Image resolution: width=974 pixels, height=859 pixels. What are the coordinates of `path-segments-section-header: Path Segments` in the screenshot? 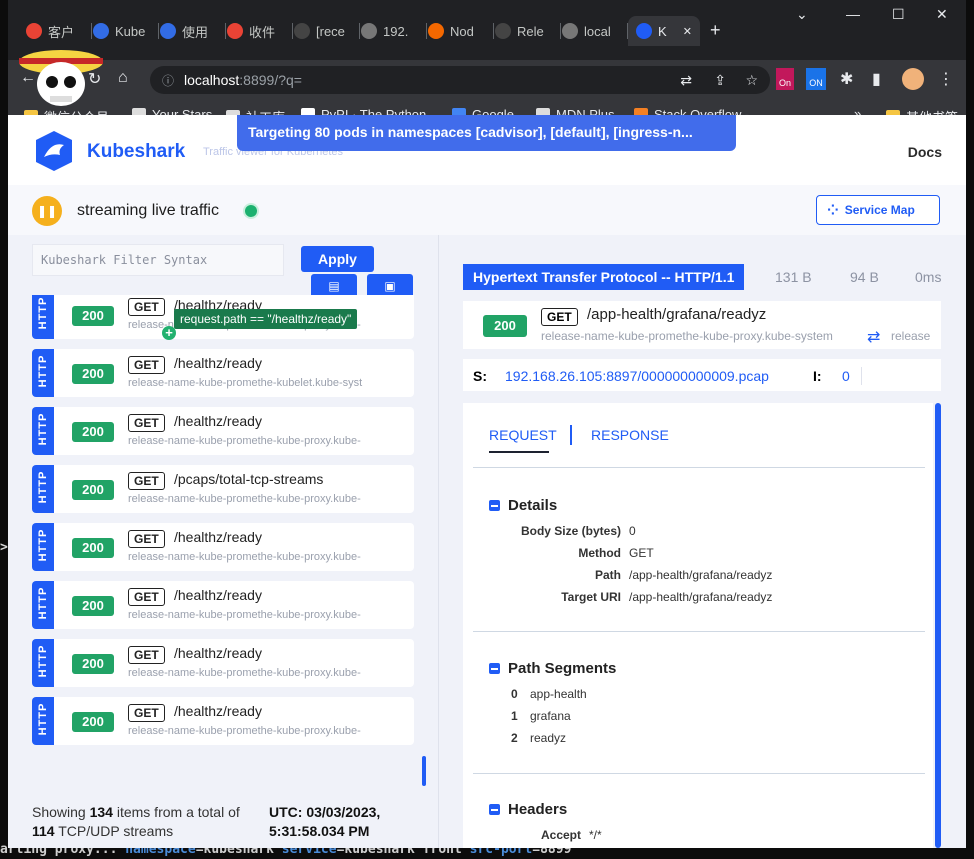 It's located at (552, 668).